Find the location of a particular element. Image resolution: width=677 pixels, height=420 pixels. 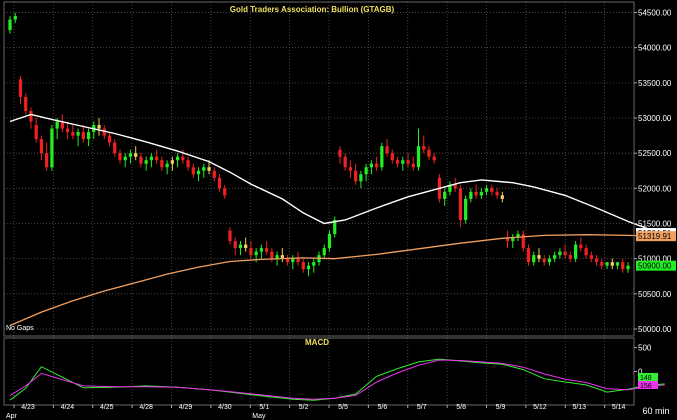

price-tick-label: 53000.00 is located at coordinates (655, 118).